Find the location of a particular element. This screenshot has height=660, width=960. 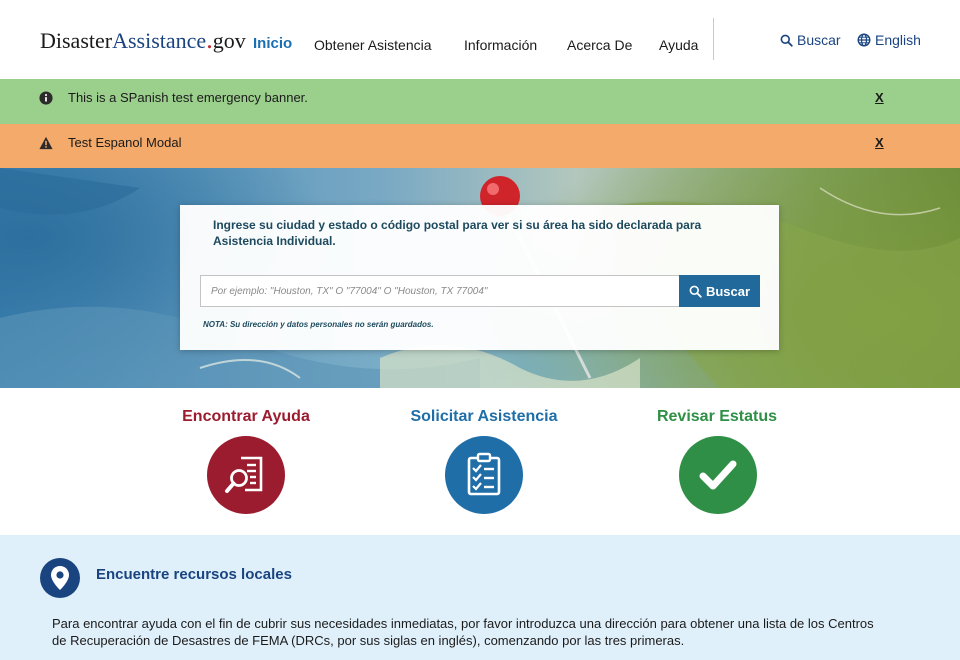

emergency-banner-close-button: X is located at coordinates (879, 97).